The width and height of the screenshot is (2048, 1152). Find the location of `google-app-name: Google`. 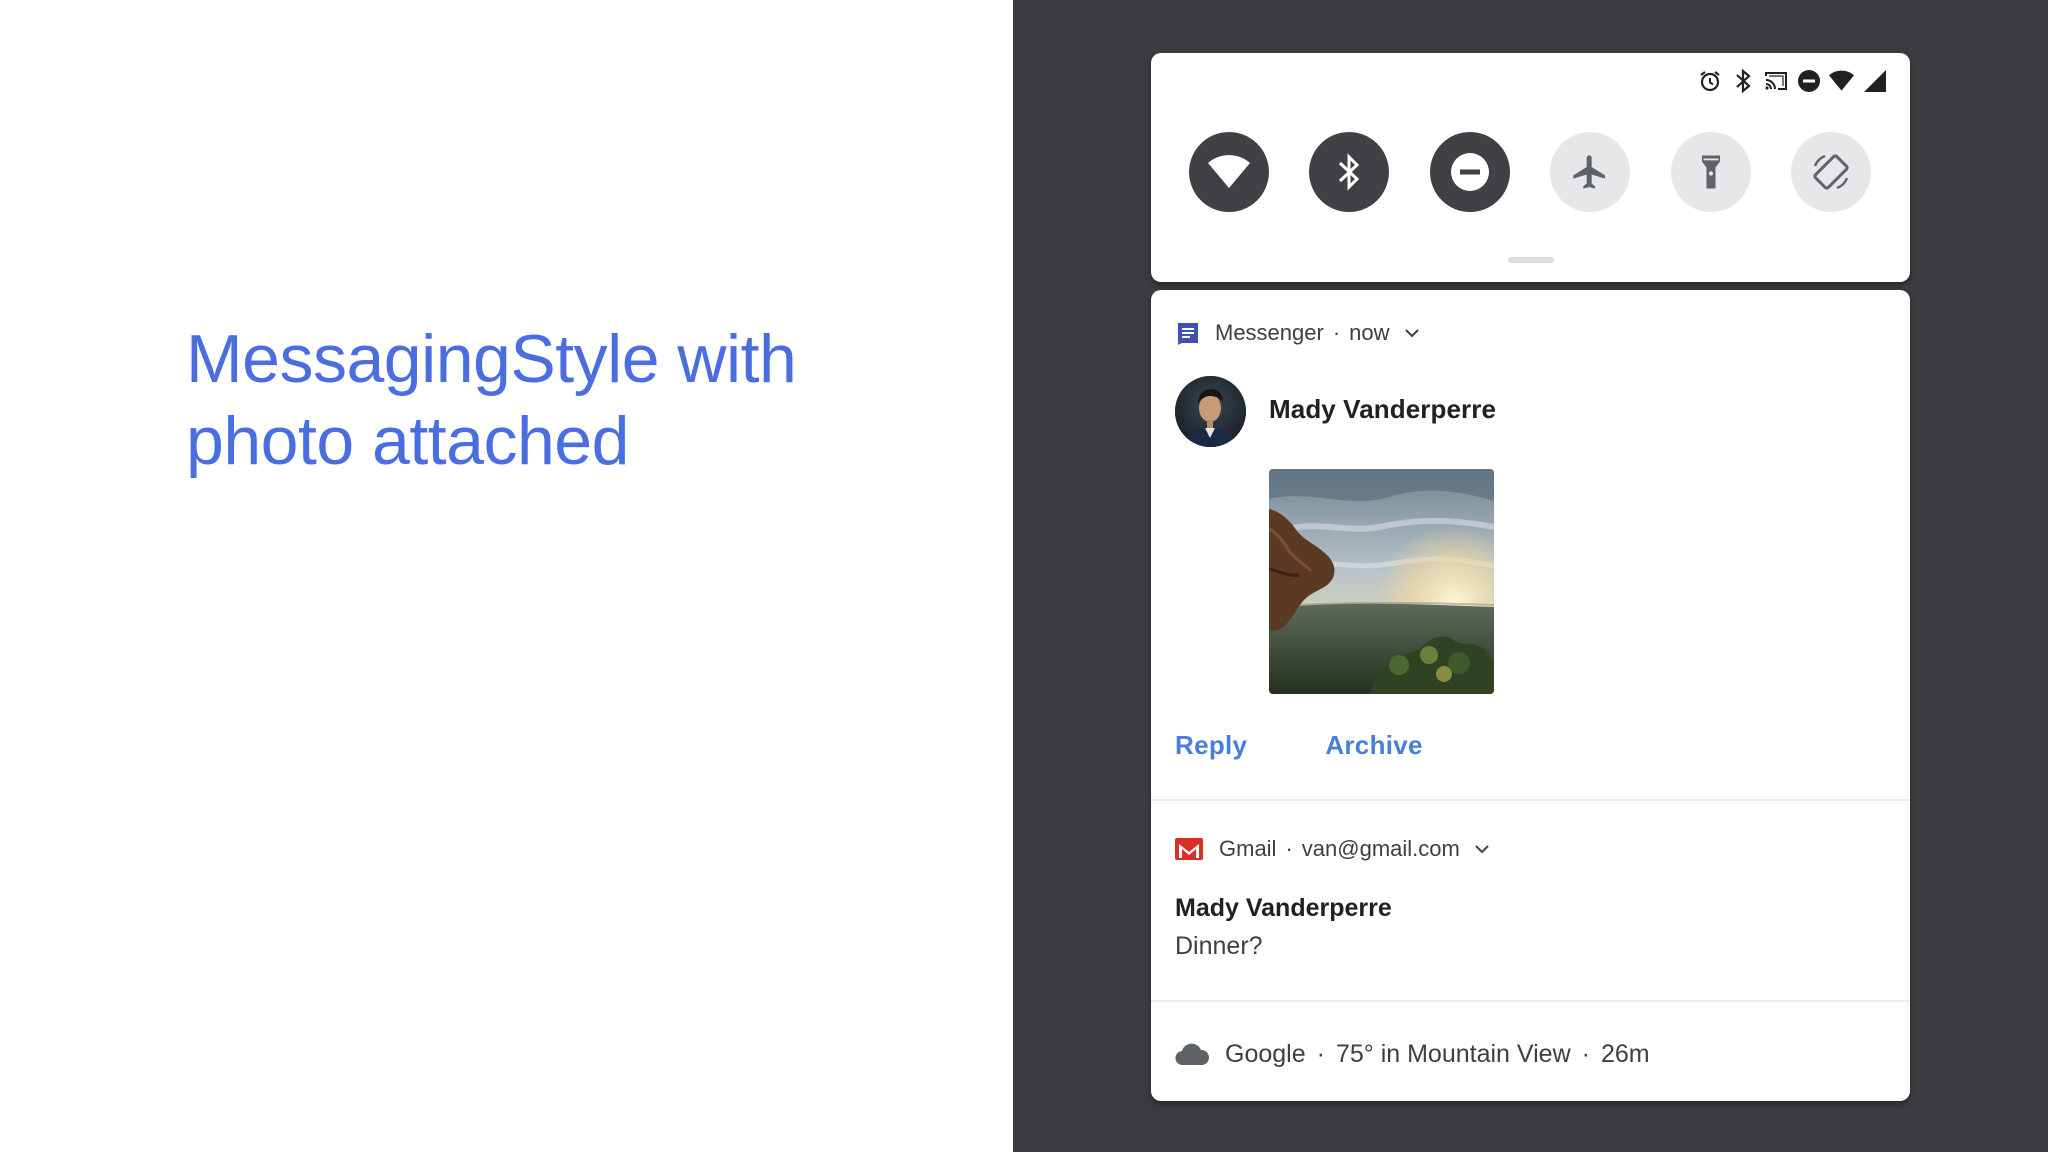

google-app-name: Google is located at coordinates (1265, 1053).